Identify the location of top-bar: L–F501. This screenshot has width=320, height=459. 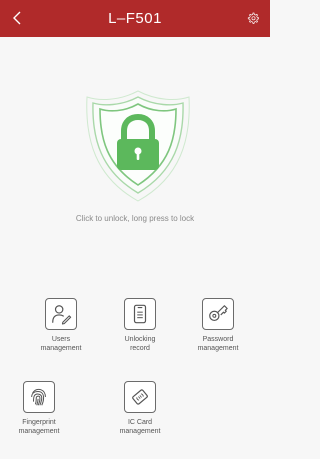
(135, 18).